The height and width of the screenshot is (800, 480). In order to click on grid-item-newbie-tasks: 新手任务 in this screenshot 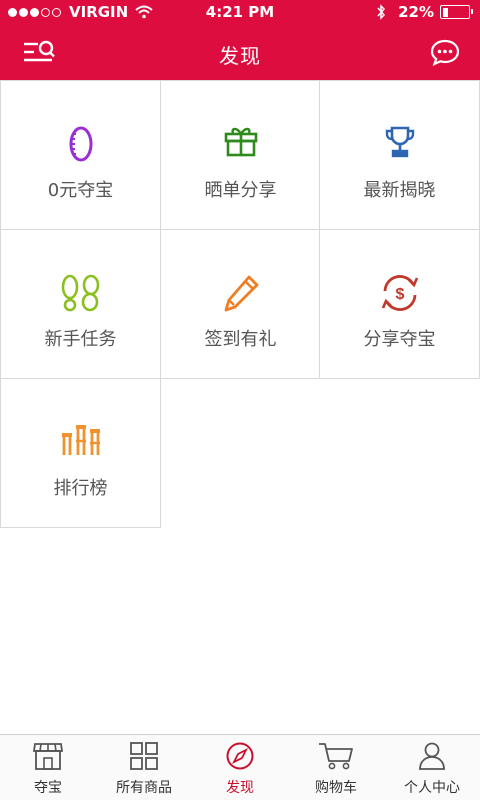, I will do `click(80, 304)`.